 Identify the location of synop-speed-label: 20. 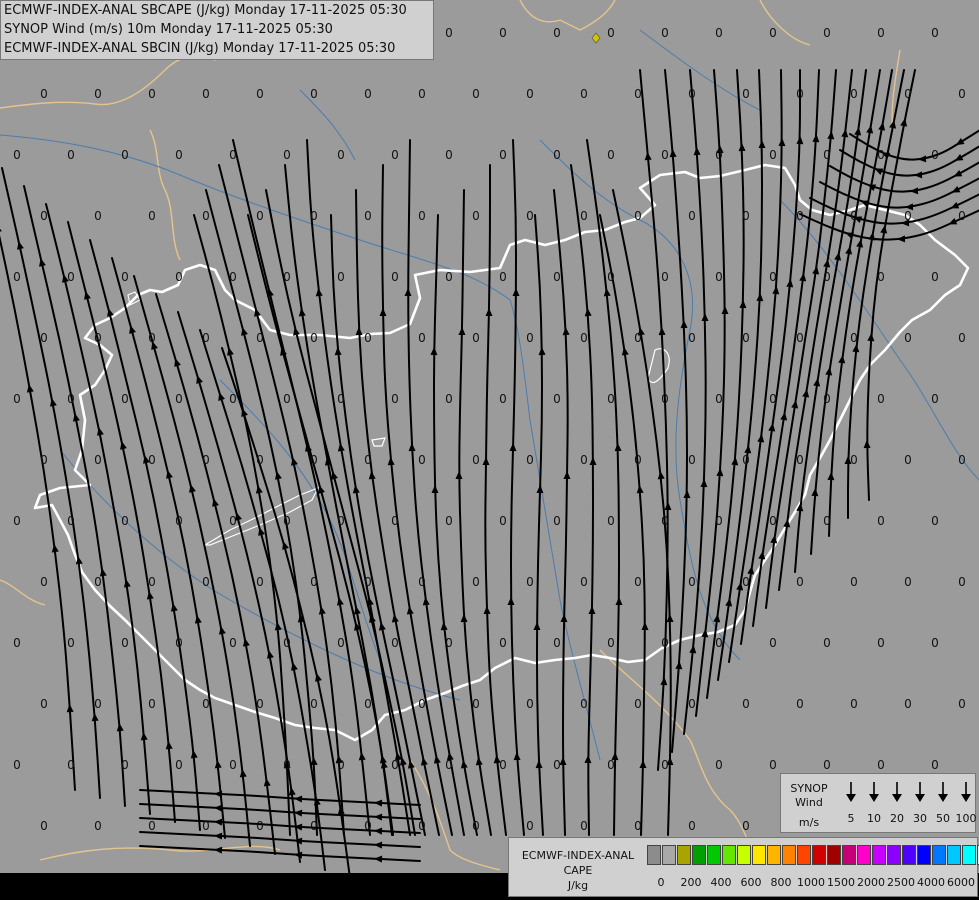
(897, 818).